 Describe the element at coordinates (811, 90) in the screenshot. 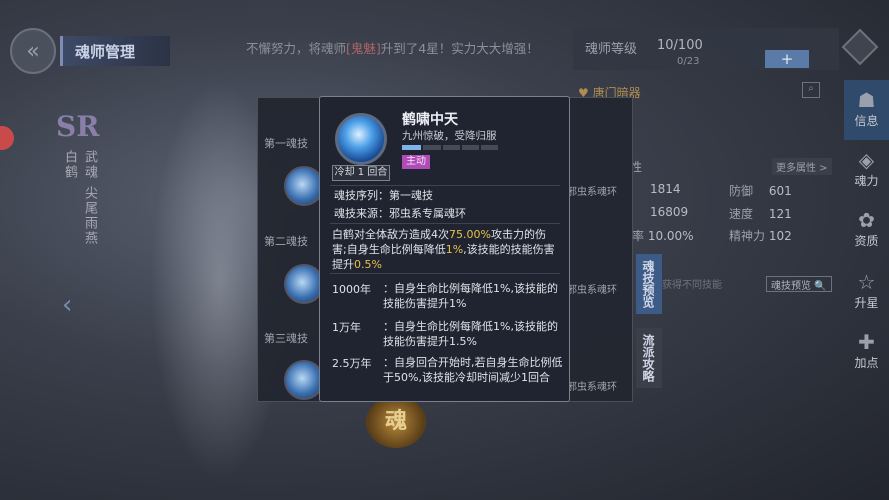

I see `search-icon: ⌕` at that location.